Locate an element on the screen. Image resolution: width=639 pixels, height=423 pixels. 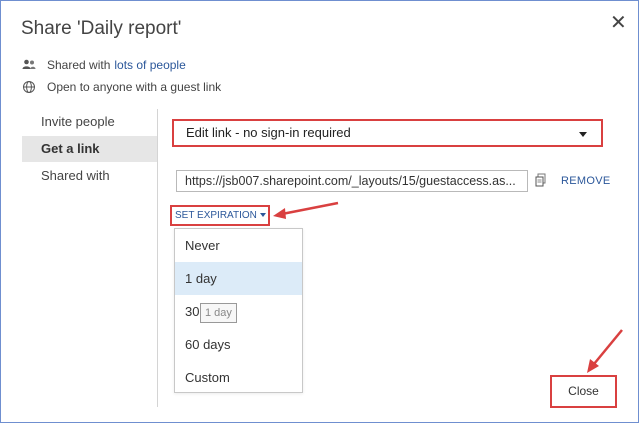
copy-icon is located at coordinates (541, 180).